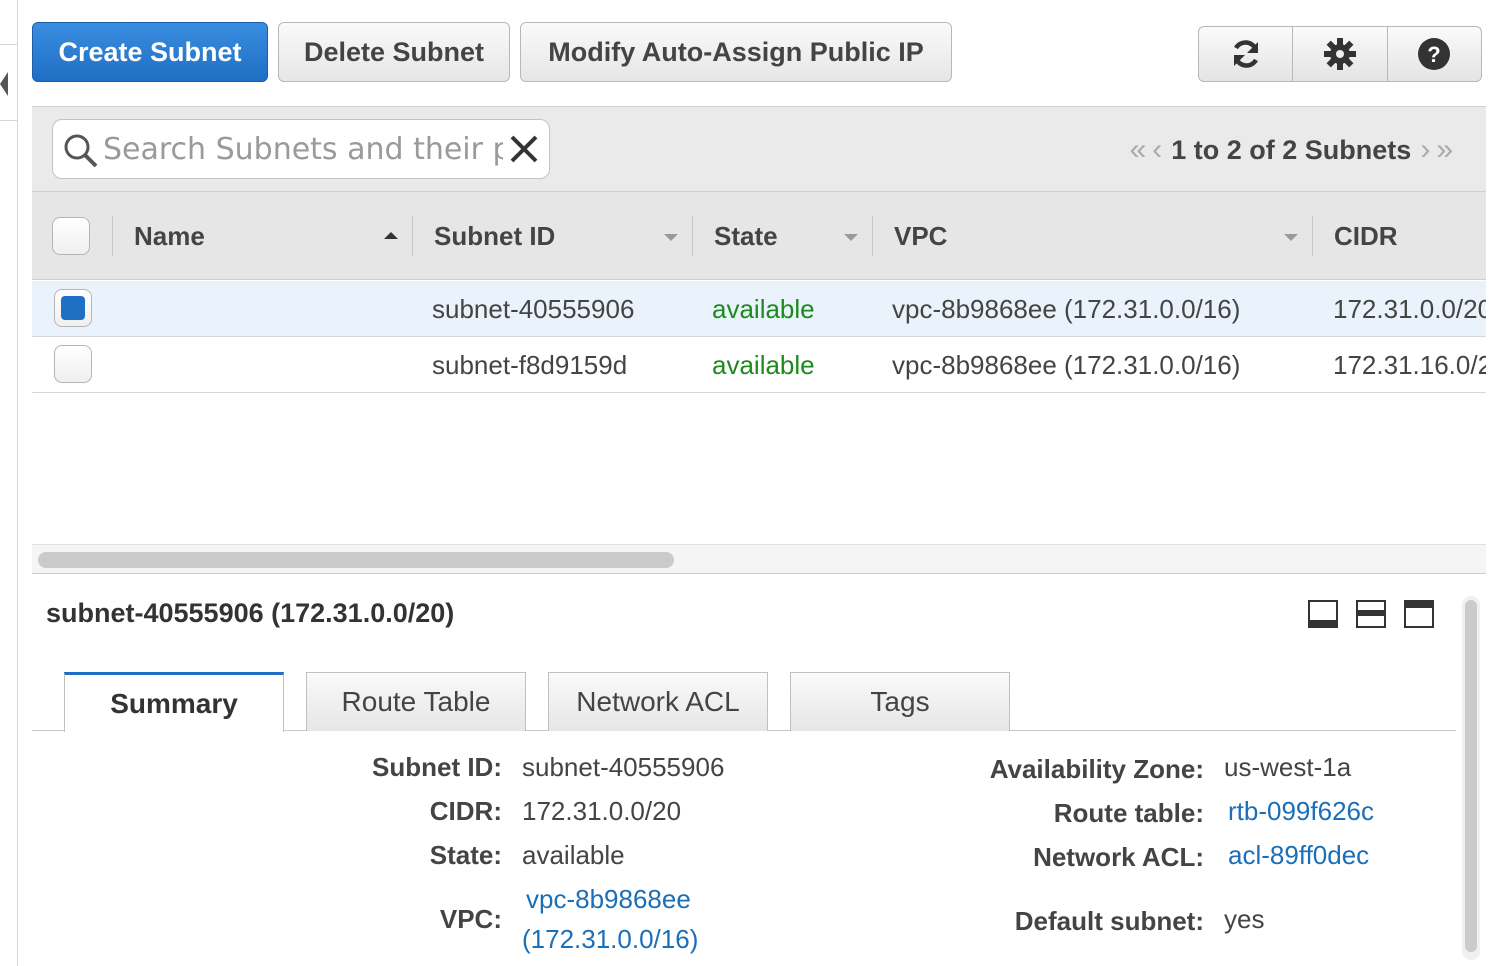 The image size is (1510, 966). I want to click on refresh-icon, so click(1245, 54).